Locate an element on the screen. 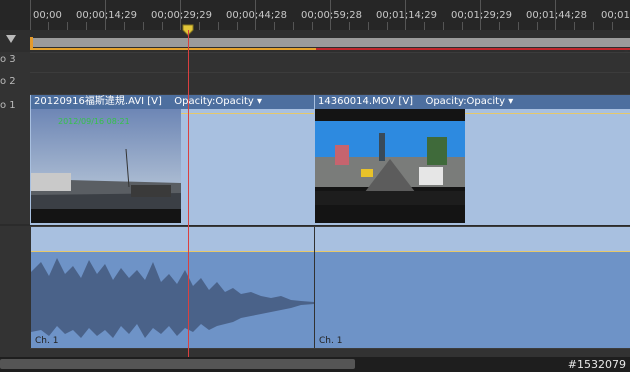 This screenshot has height=372, width=630. ruler-label: 00;01;29;29 is located at coordinates (482, 15).